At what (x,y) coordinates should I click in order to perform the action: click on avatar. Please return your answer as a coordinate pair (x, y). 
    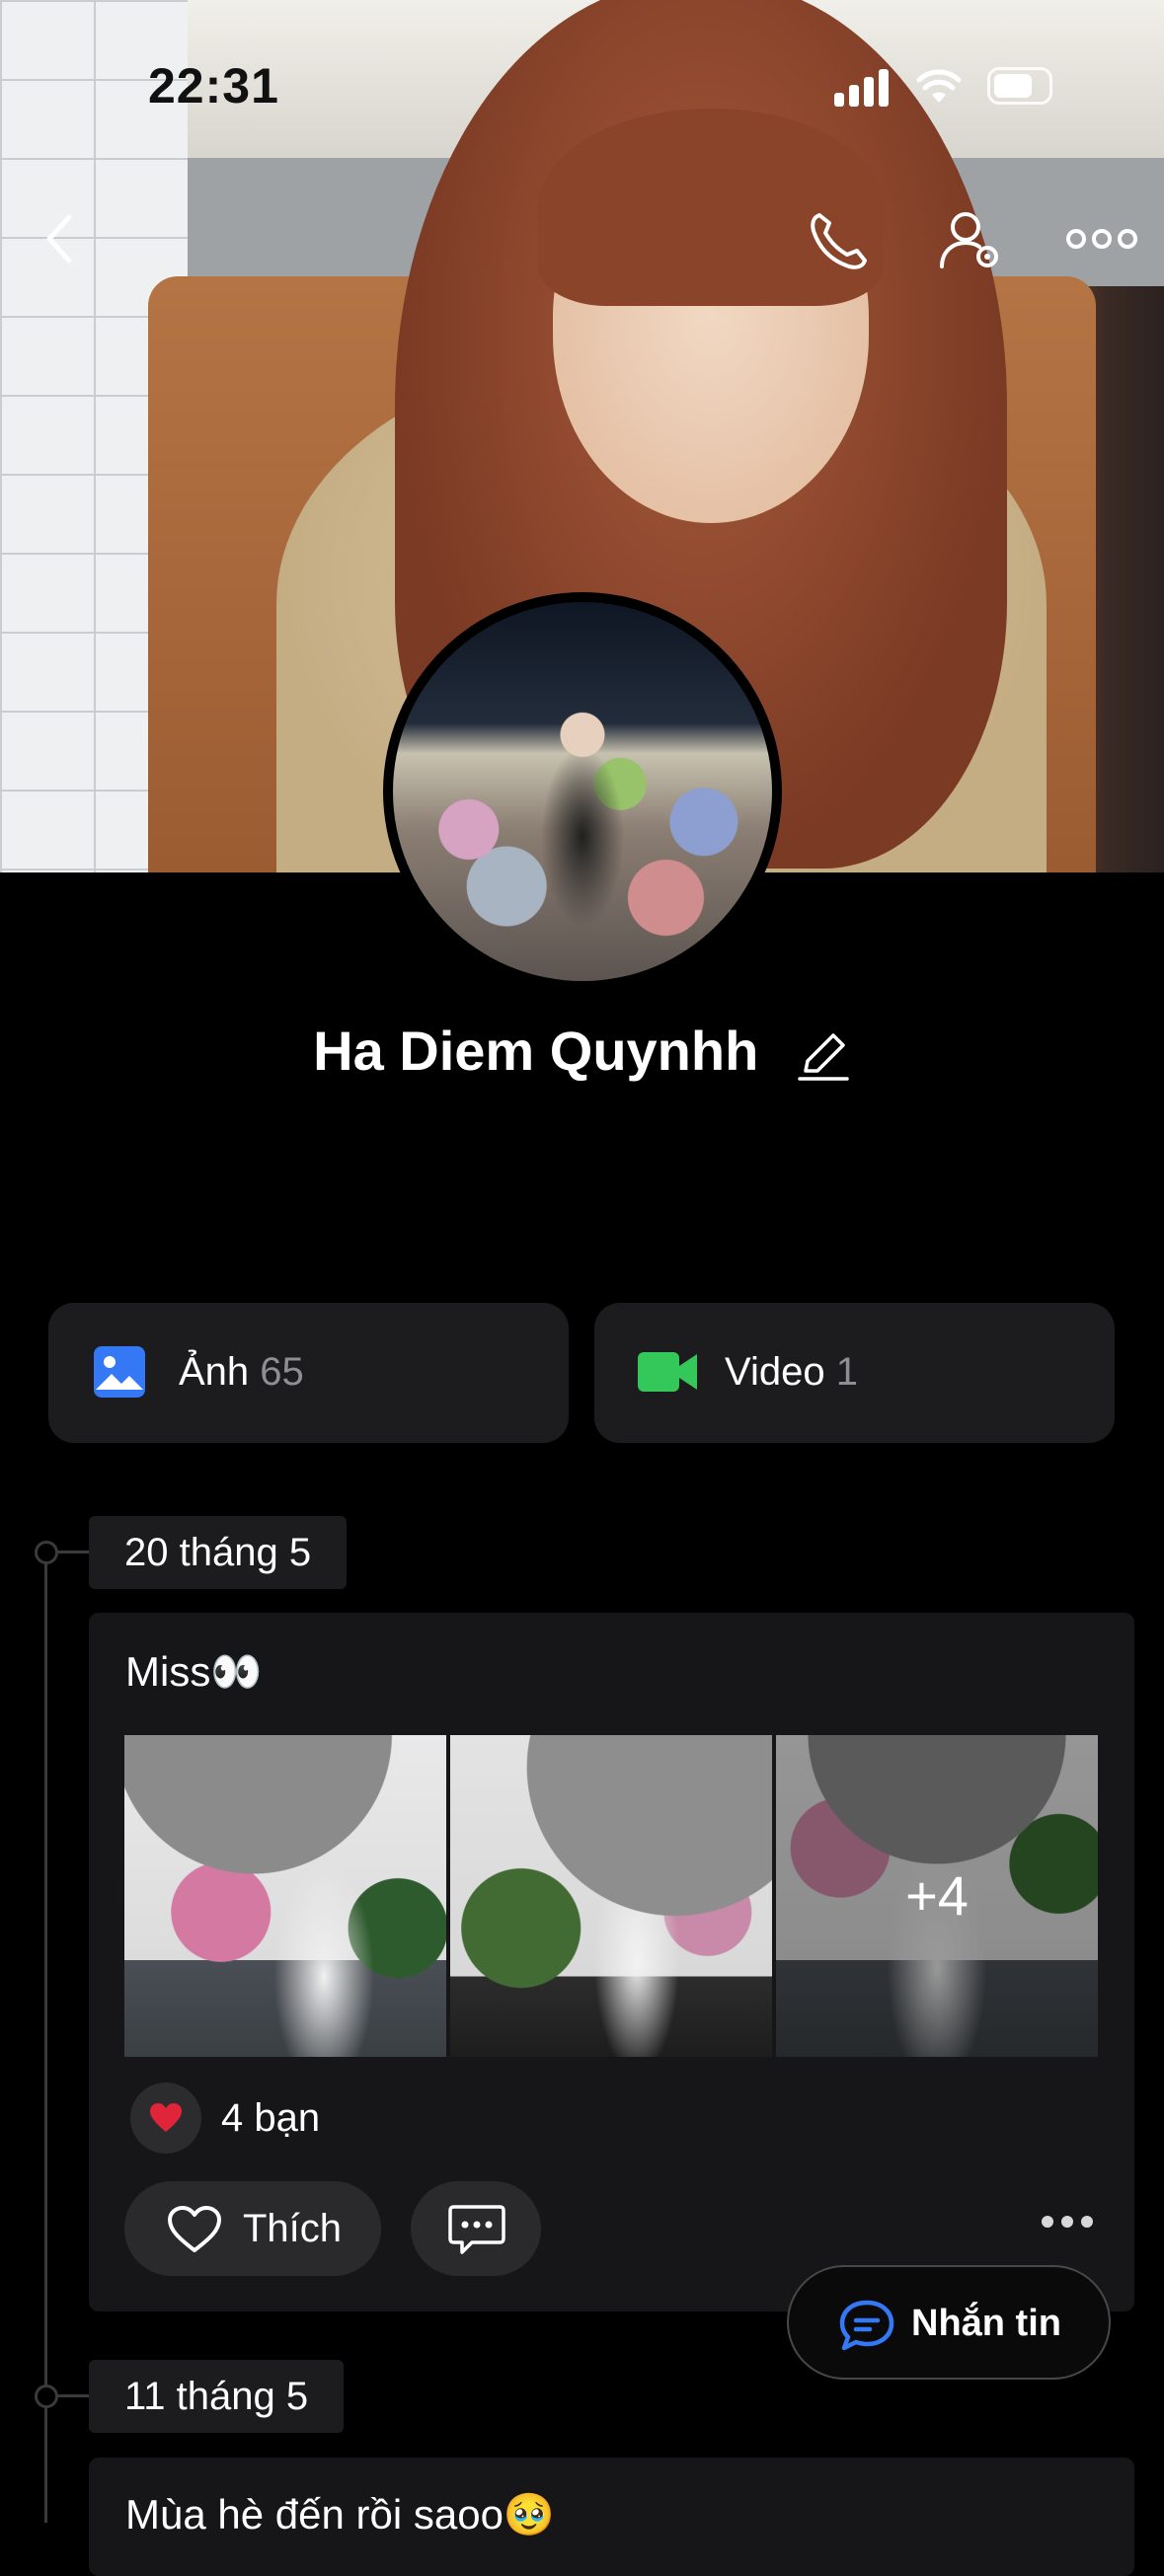
    Looking at the image, I should click on (582, 792).